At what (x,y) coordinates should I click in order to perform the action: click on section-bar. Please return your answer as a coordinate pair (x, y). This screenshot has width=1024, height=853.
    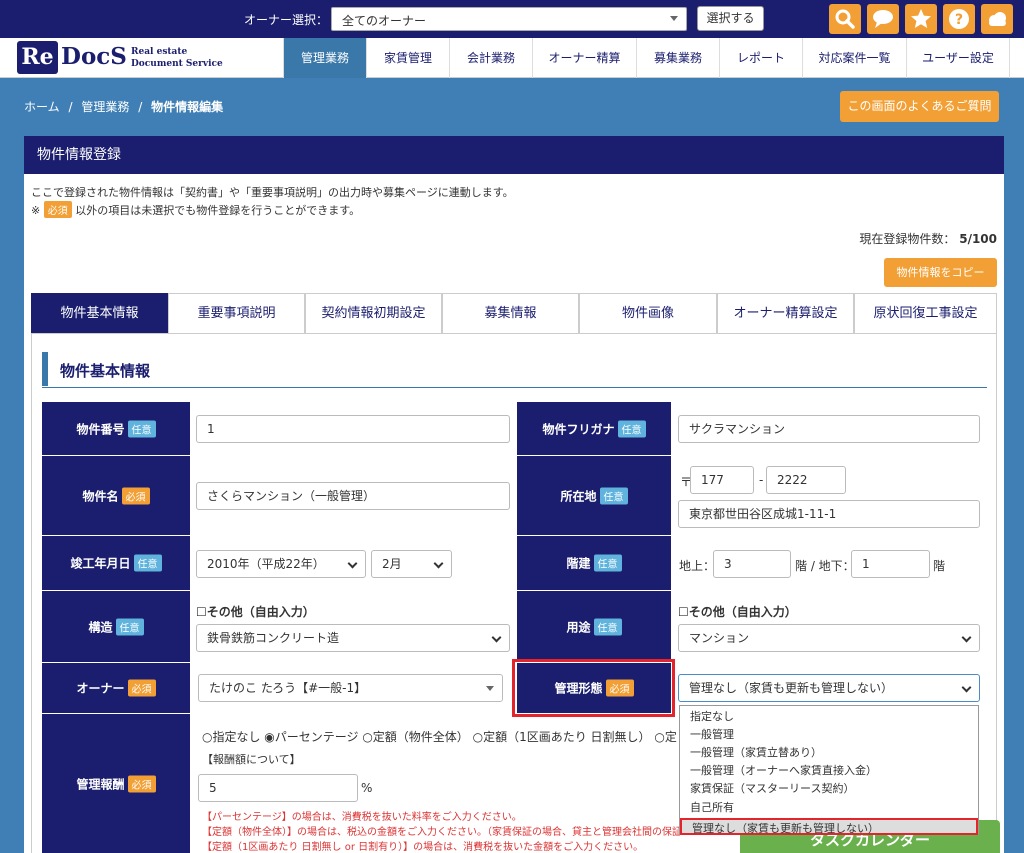
    Looking at the image, I should click on (45, 369).